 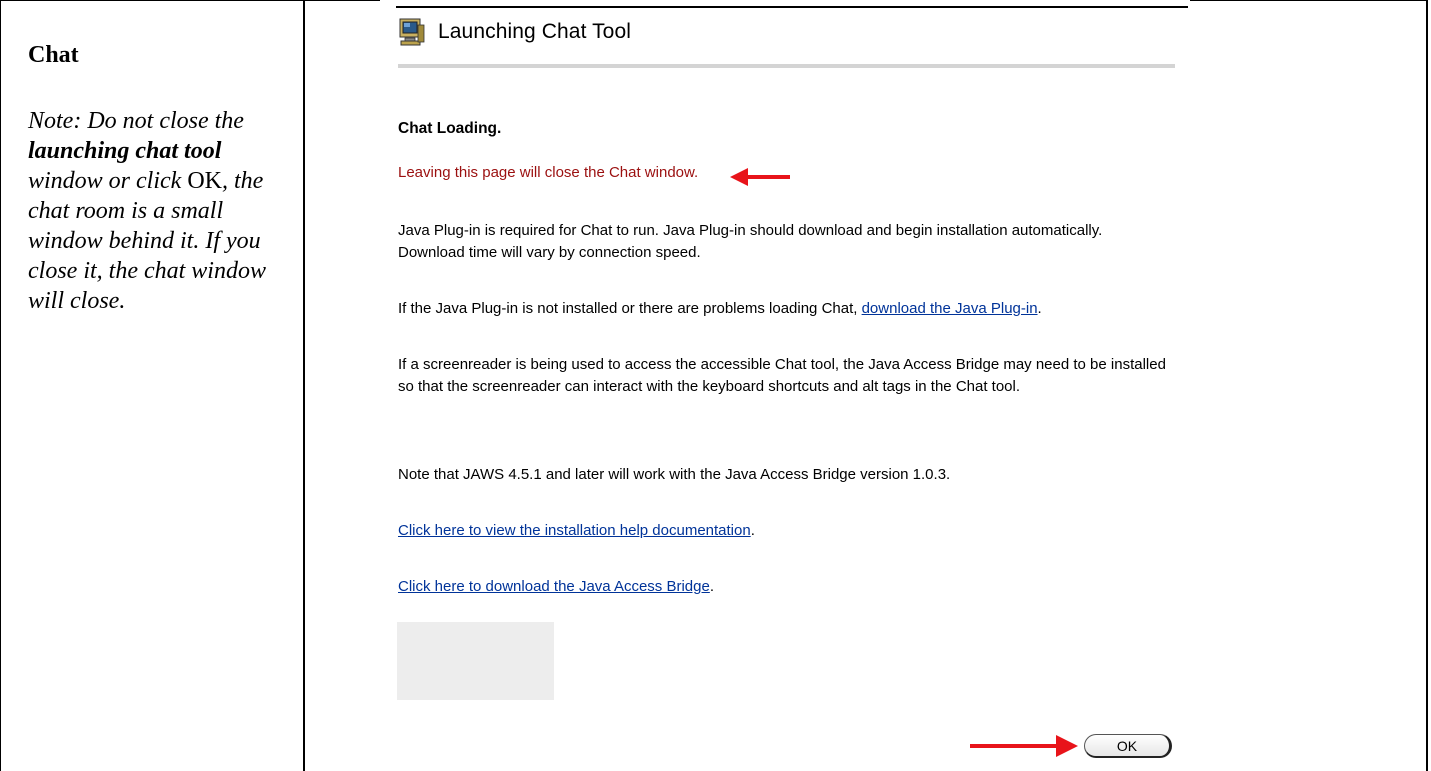 What do you see at coordinates (304, 385) in the screenshot?
I see `table-divider` at bounding box center [304, 385].